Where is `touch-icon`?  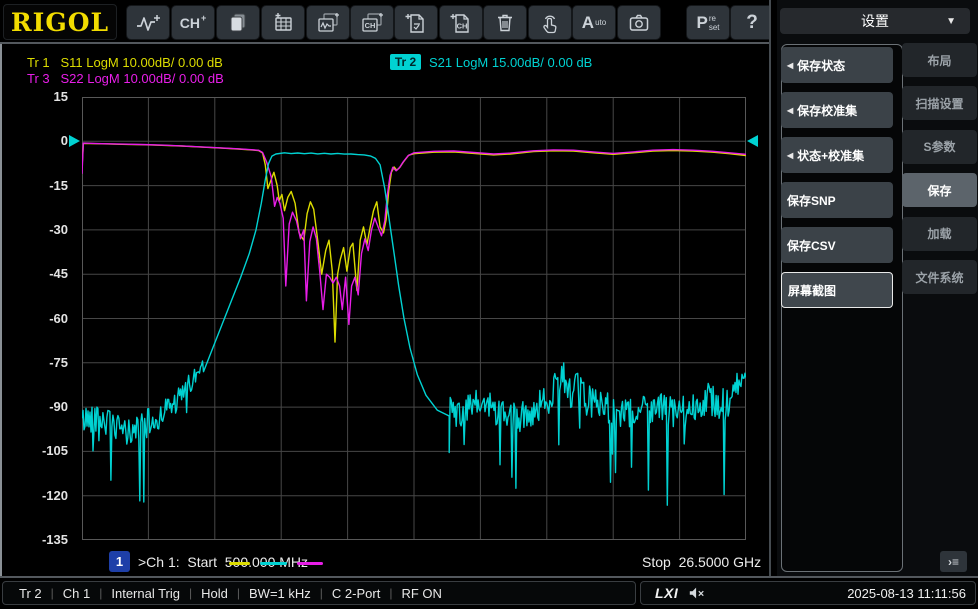
touch-icon is located at coordinates (550, 23).